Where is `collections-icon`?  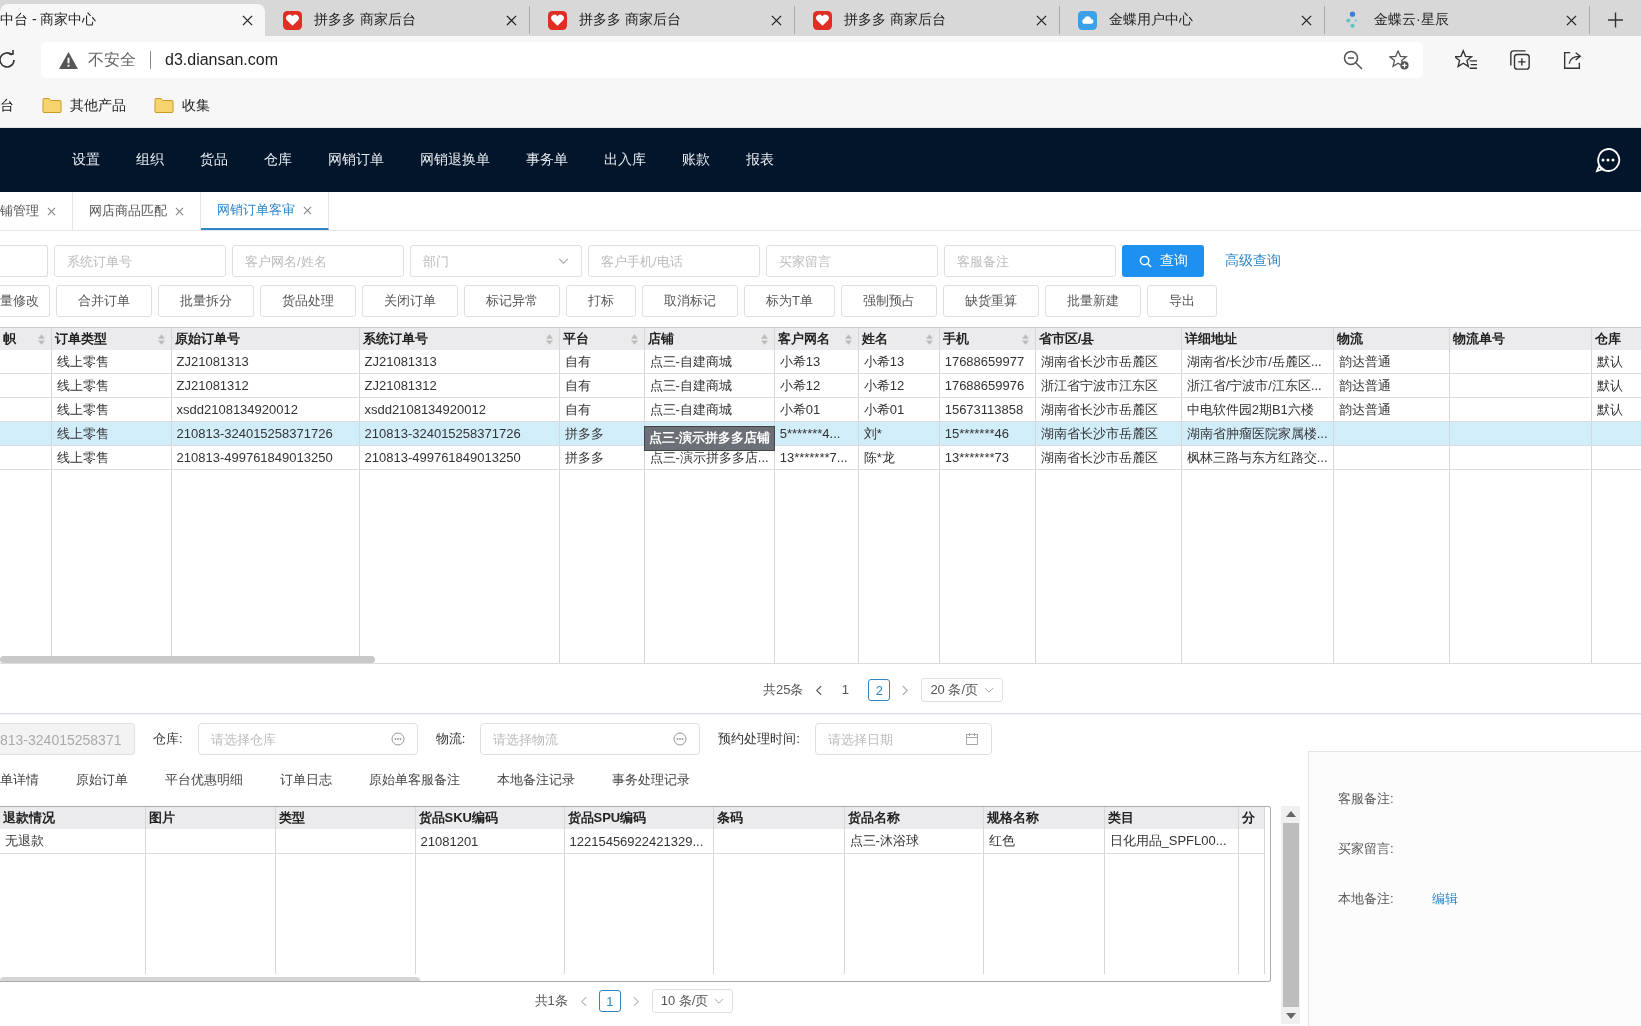
collections-icon is located at coordinates (1520, 60).